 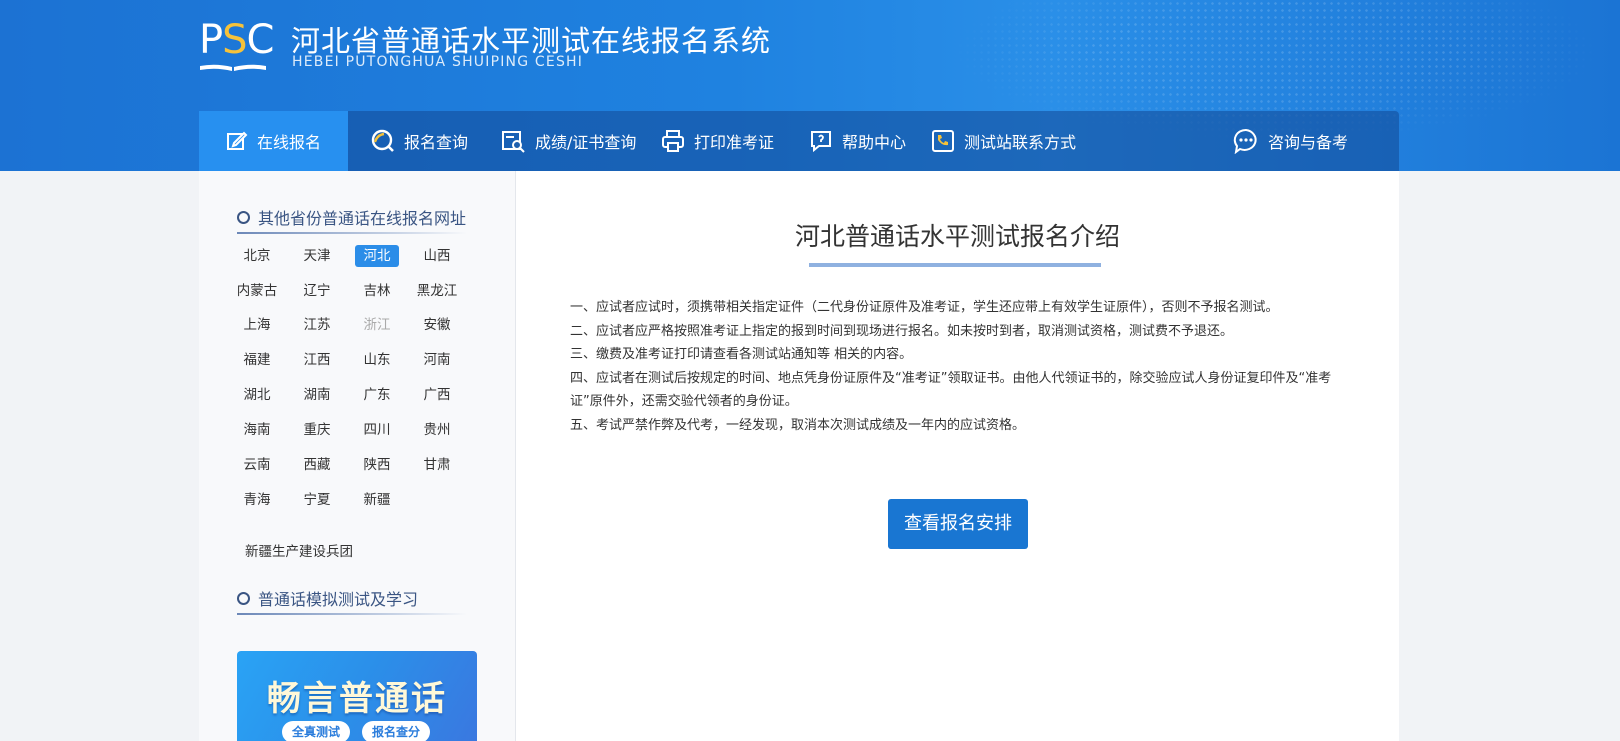 I want to click on province-link: 北京, so click(x=257, y=256).